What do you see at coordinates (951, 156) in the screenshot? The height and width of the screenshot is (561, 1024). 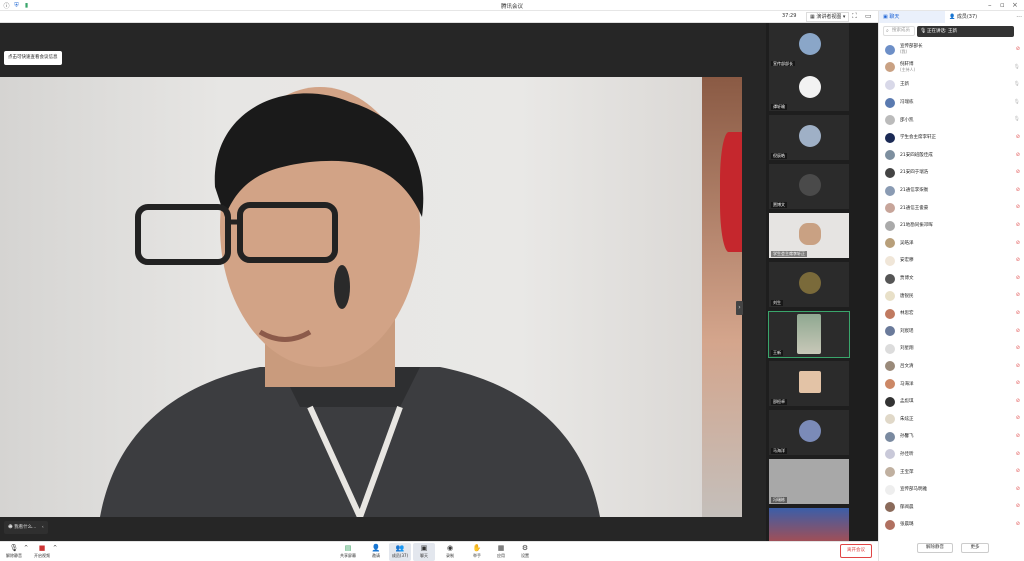 I see `member-row: 21安四班殷佳成 ⊘` at bounding box center [951, 156].